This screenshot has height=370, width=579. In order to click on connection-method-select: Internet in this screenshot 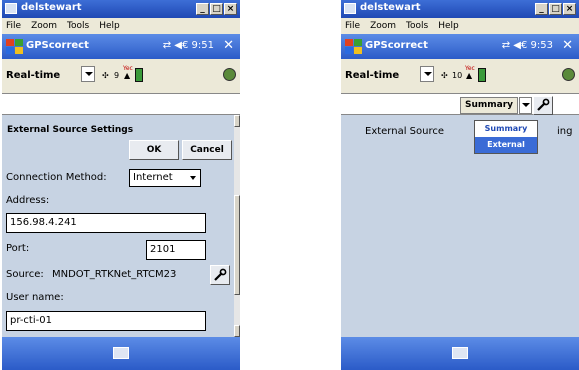, I will do `click(165, 178)`.